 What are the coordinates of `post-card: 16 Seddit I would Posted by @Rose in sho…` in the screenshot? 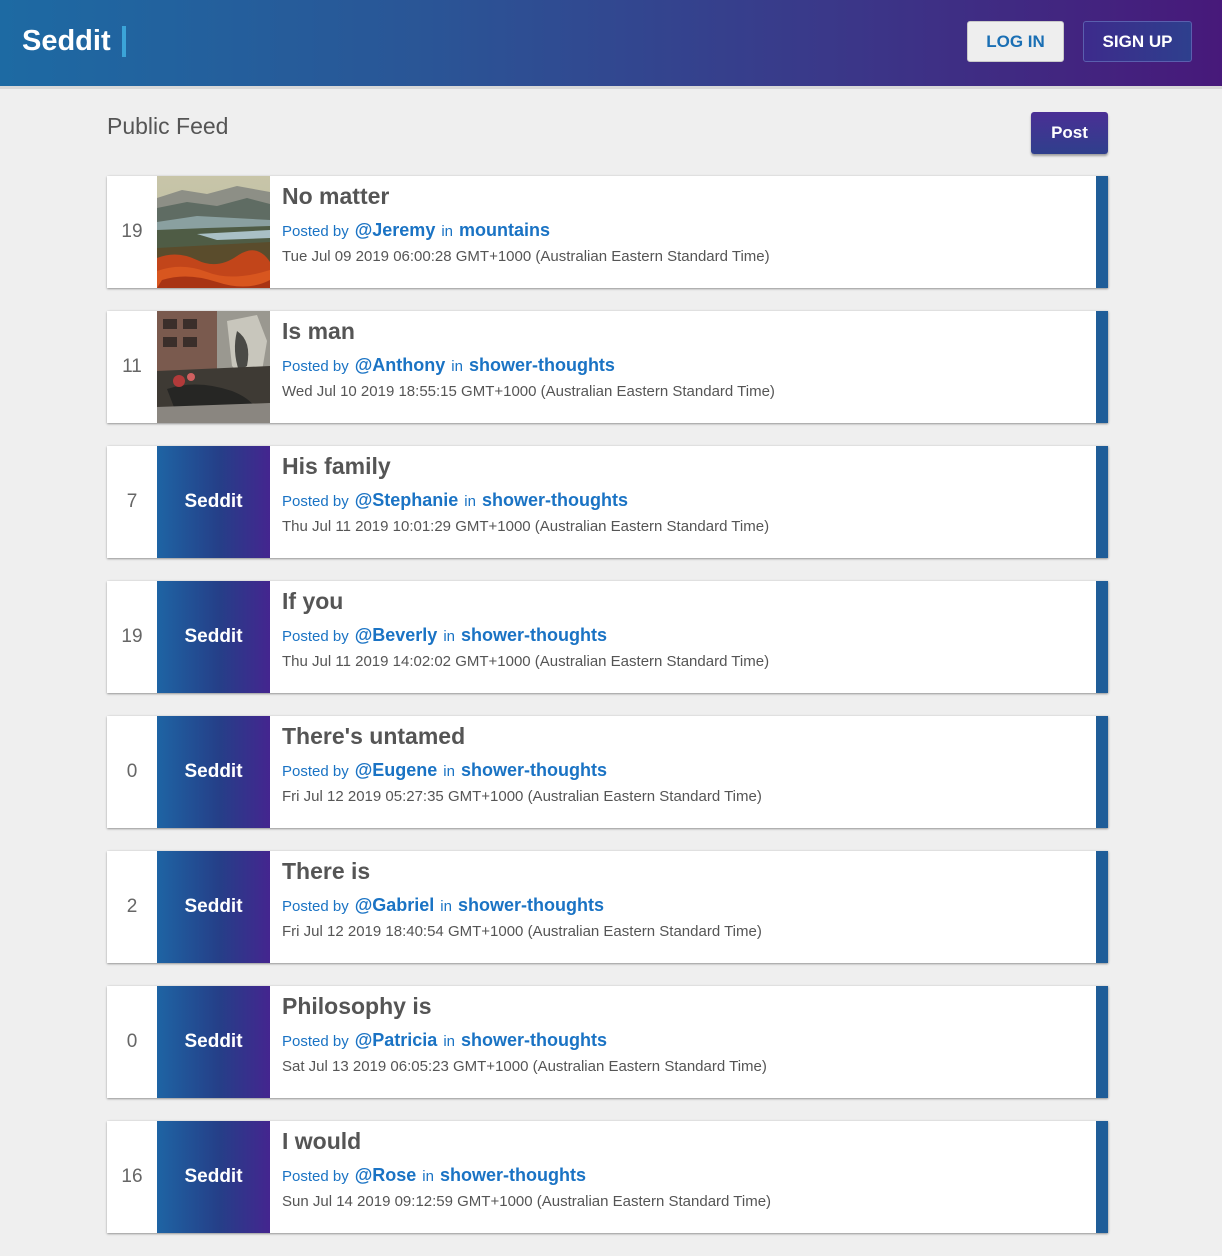 It's located at (607, 1177).